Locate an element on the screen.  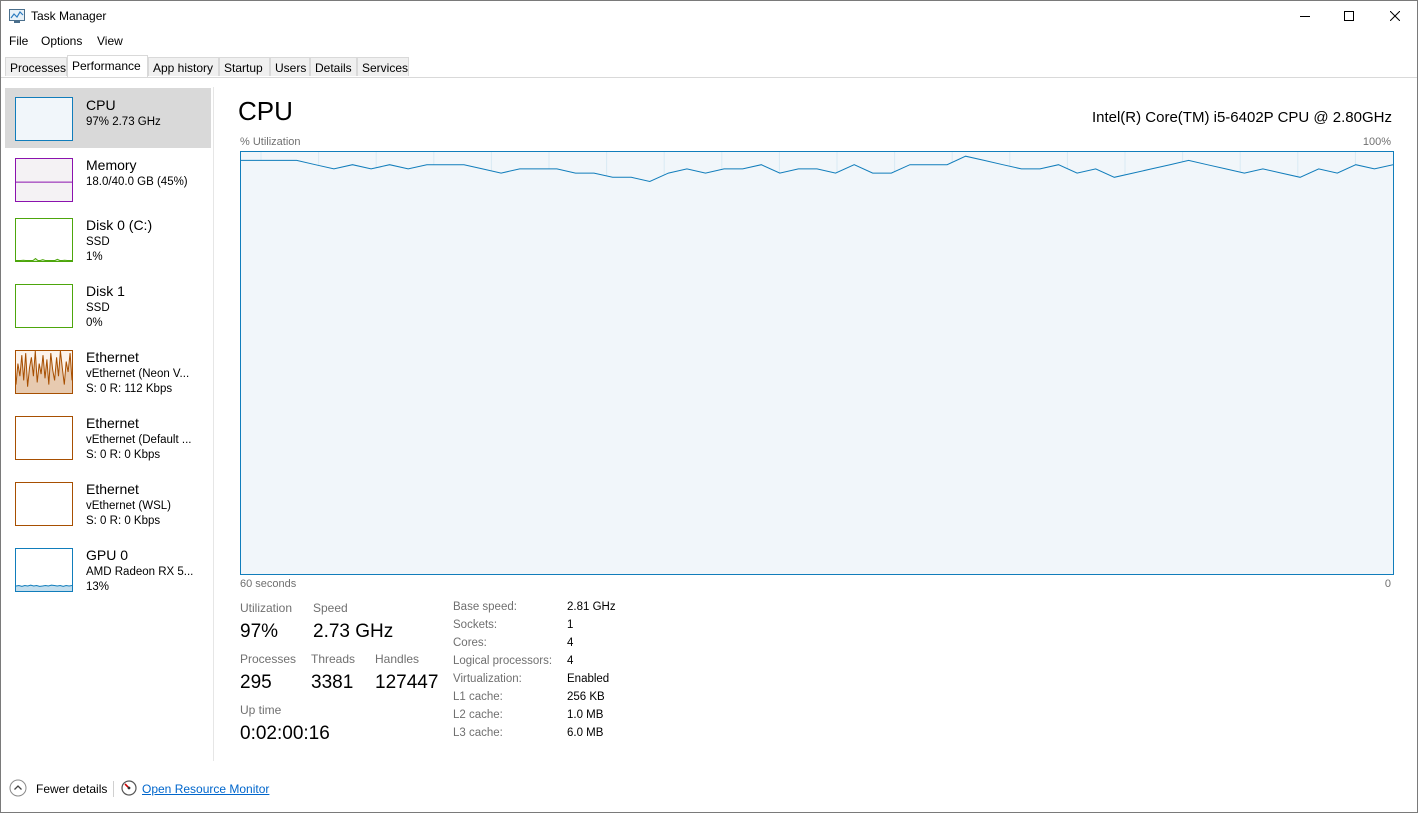
footer-divider is located at coordinates (113, 789).